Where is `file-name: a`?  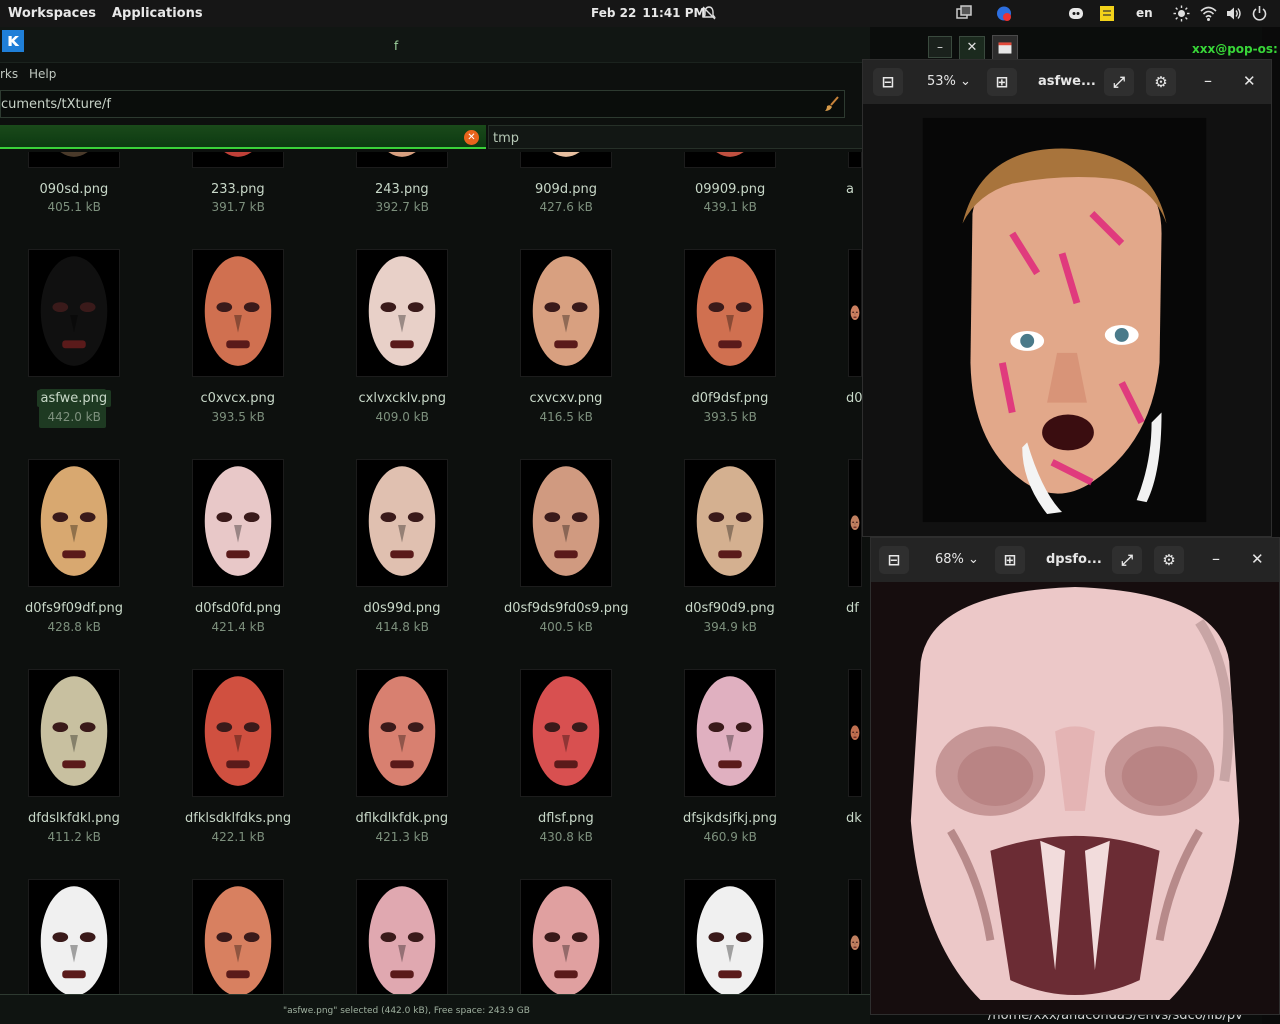 file-name: a is located at coordinates (850, 189).